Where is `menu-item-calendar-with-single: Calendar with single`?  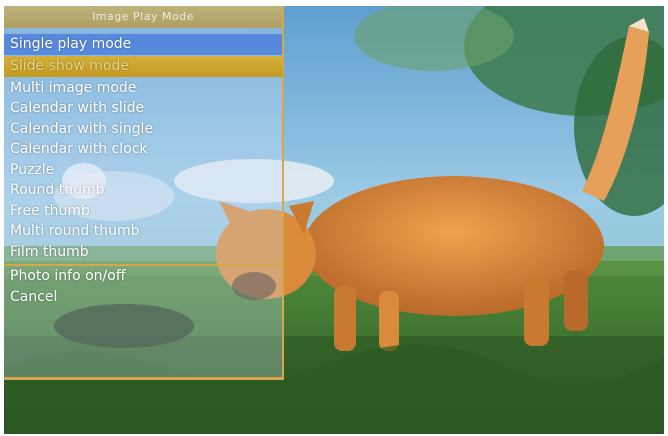
menu-item-calendar-with-single: Calendar with single is located at coordinates (143, 129).